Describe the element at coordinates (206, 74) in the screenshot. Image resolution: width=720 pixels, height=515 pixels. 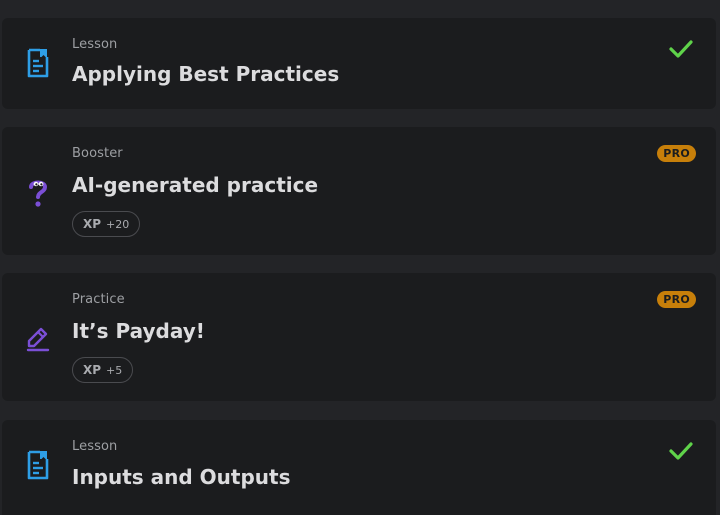
I see `item-title: Applying Best Practices` at that location.